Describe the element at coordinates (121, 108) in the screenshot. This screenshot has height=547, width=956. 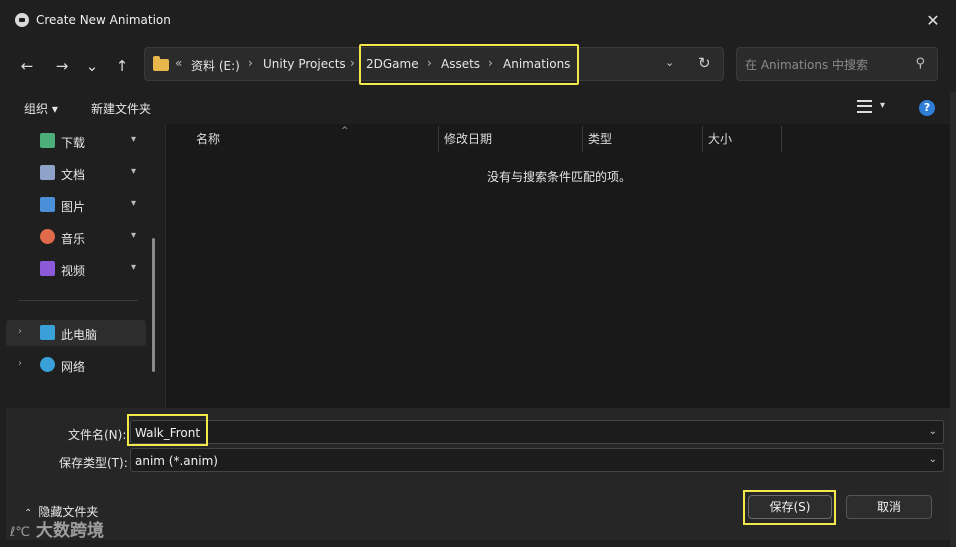
I see `new-folder-button: 新建文件夹` at that location.